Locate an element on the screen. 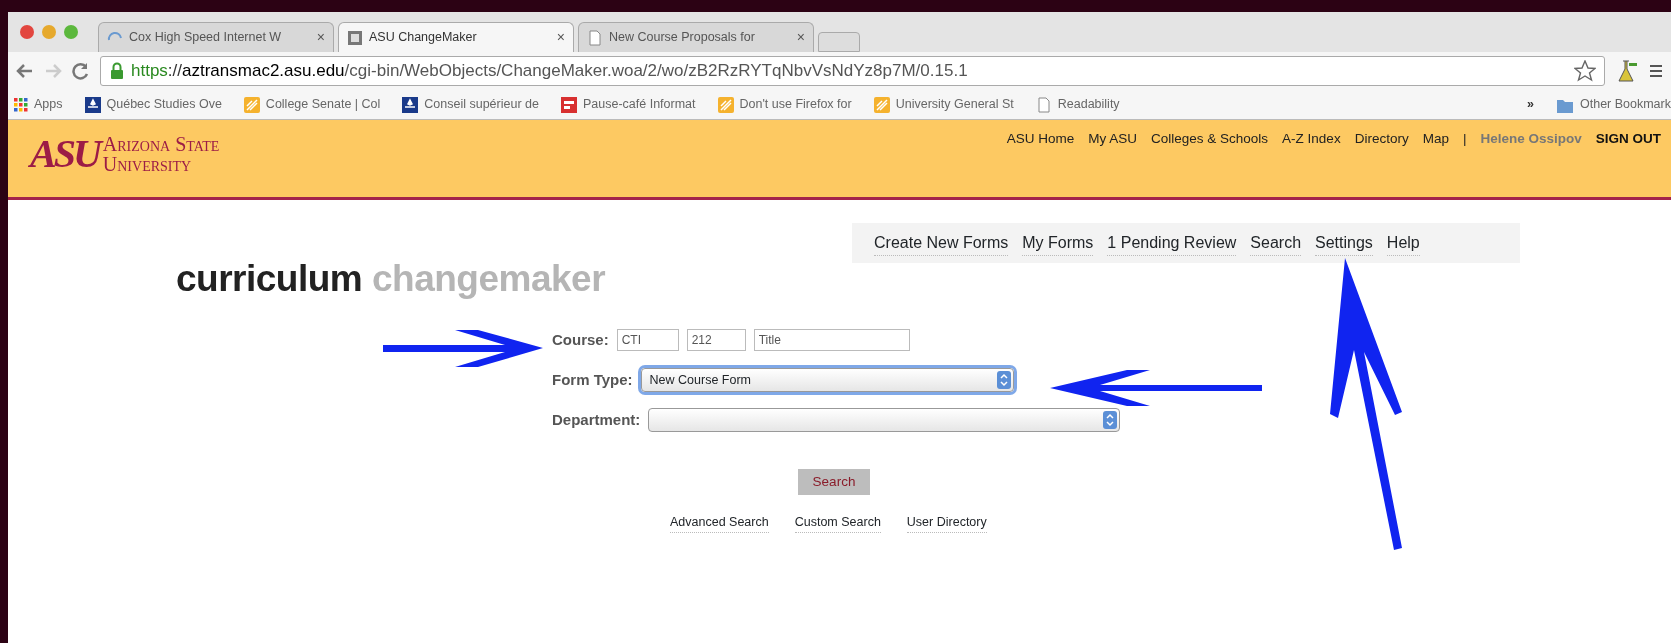  browser-tab: New Course Proposals for × is located at coordinates (696, 37).